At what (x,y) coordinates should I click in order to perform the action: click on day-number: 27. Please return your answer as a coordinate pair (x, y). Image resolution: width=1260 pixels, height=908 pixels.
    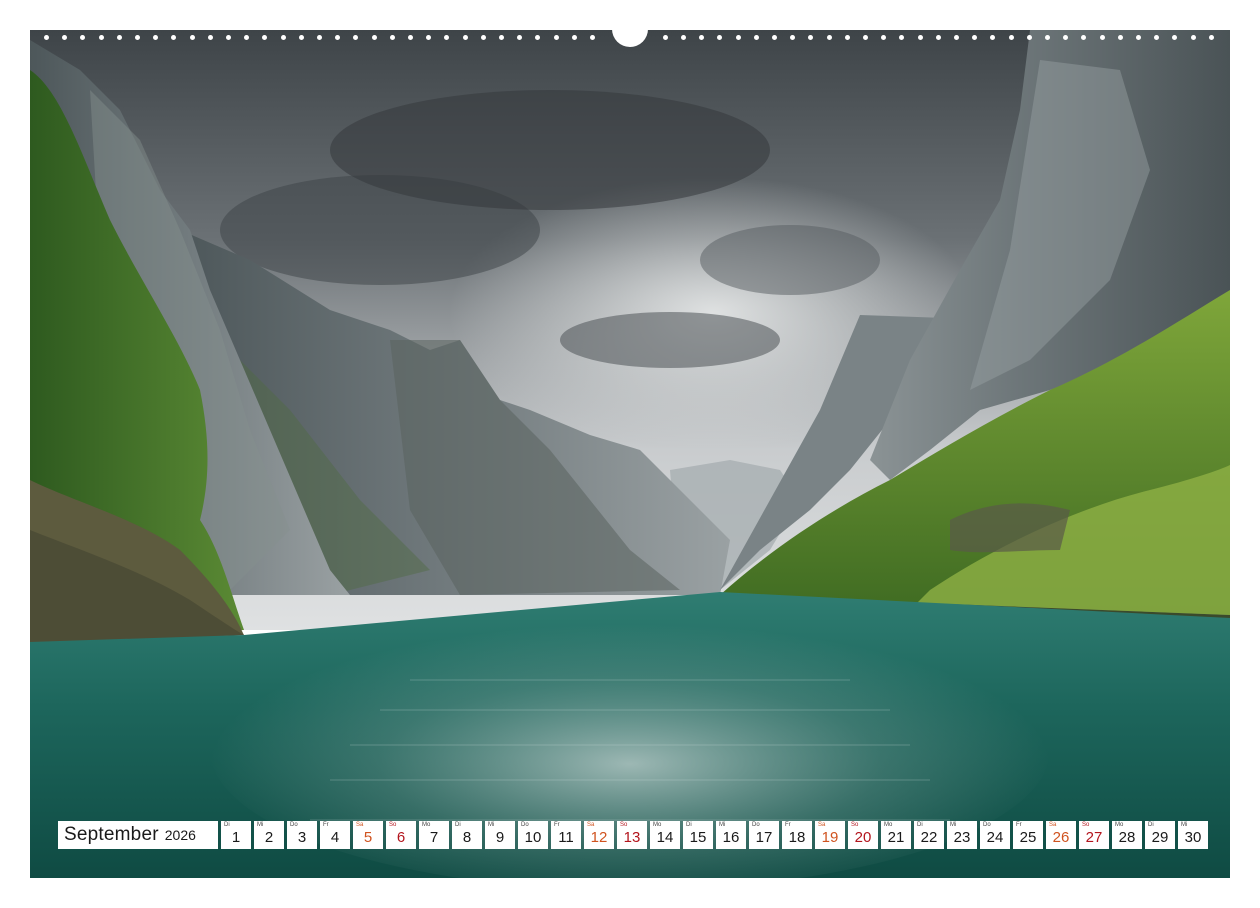
    Looking at the image, I should click on (1094, 837).